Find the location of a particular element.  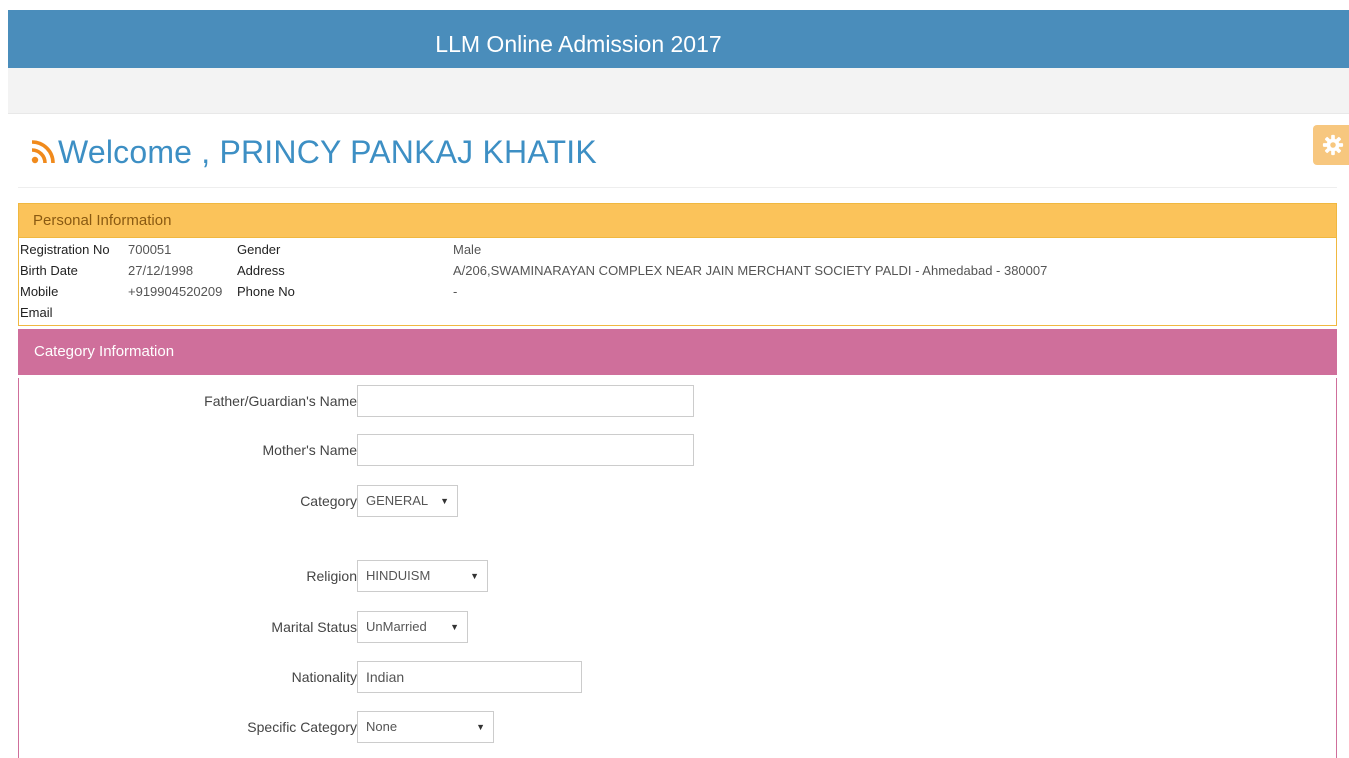

religion-select-value: HINDUISM is located at coordinates (398, 575).